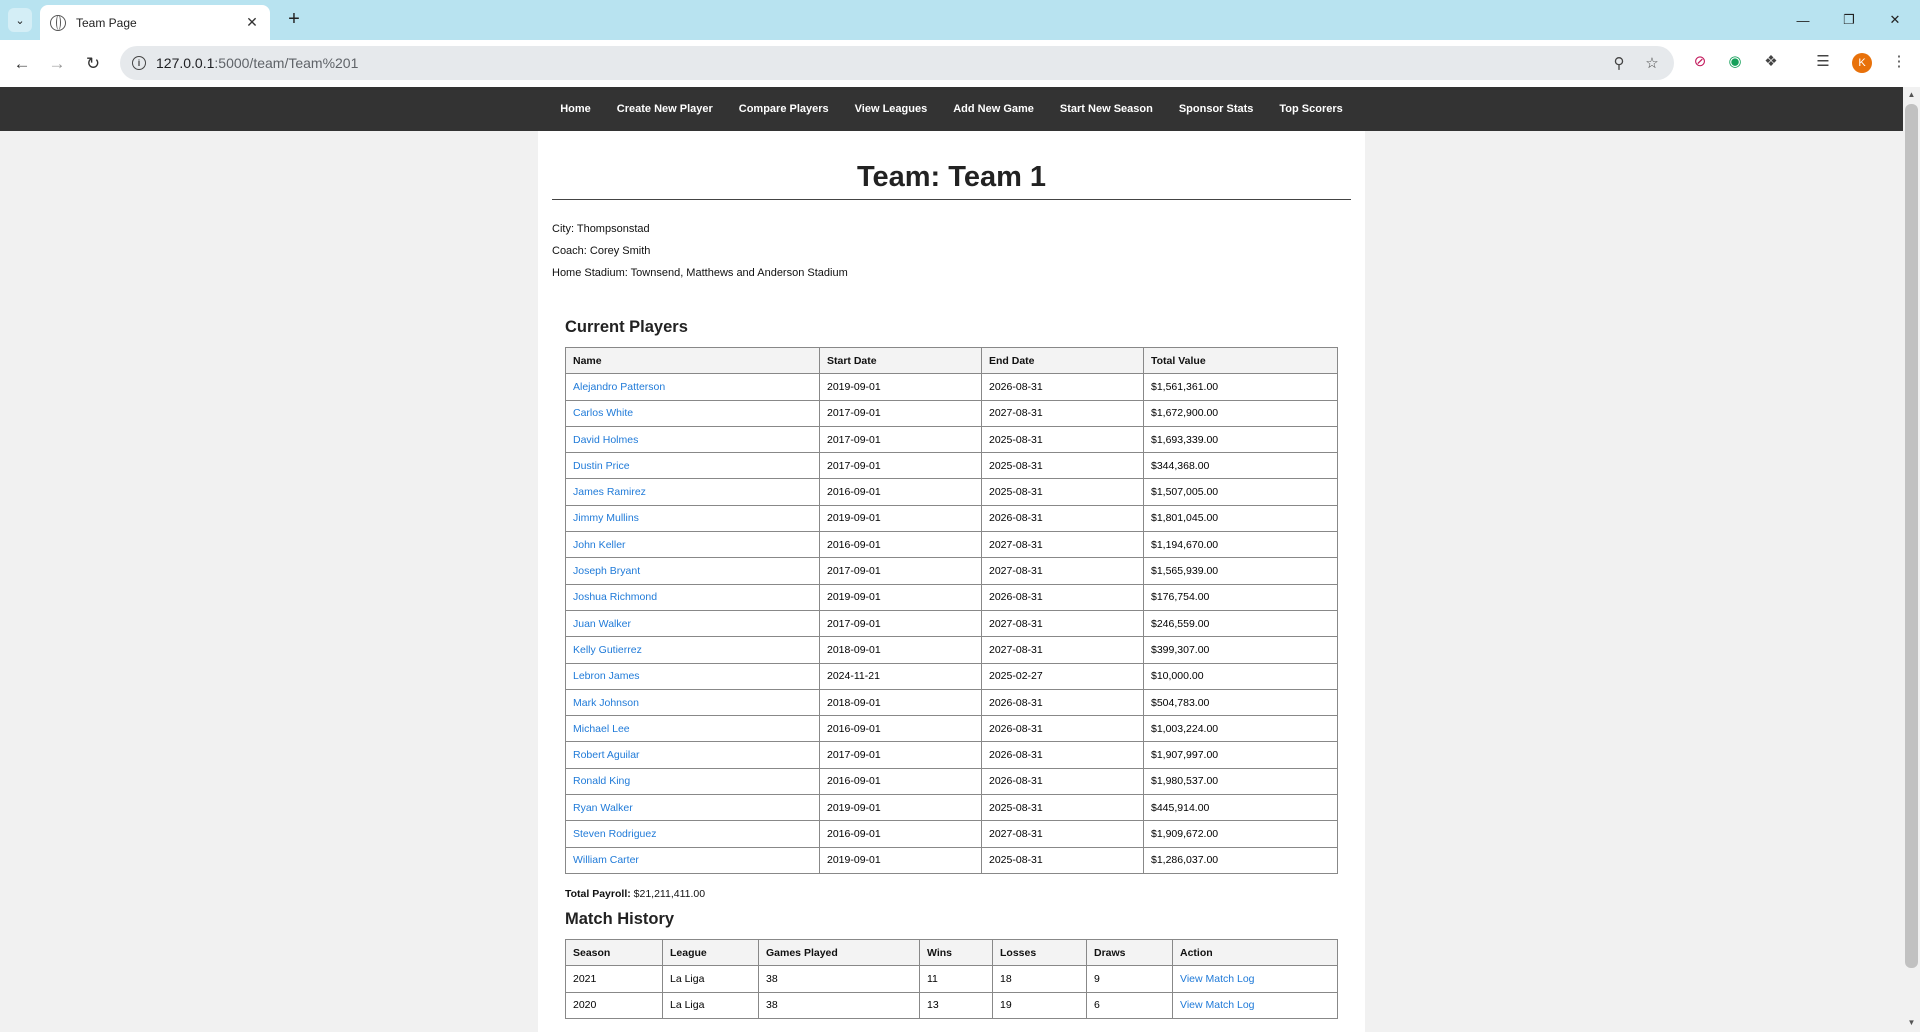 This screenshot has width=1920, height=1032. I want to click on browser-menu-icon: ⋮, so click(1899, 61).